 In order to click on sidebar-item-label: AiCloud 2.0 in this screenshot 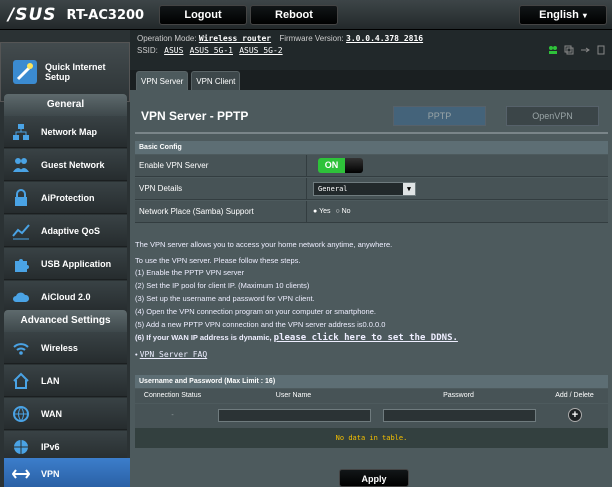, I will do `click(66, 296)`.